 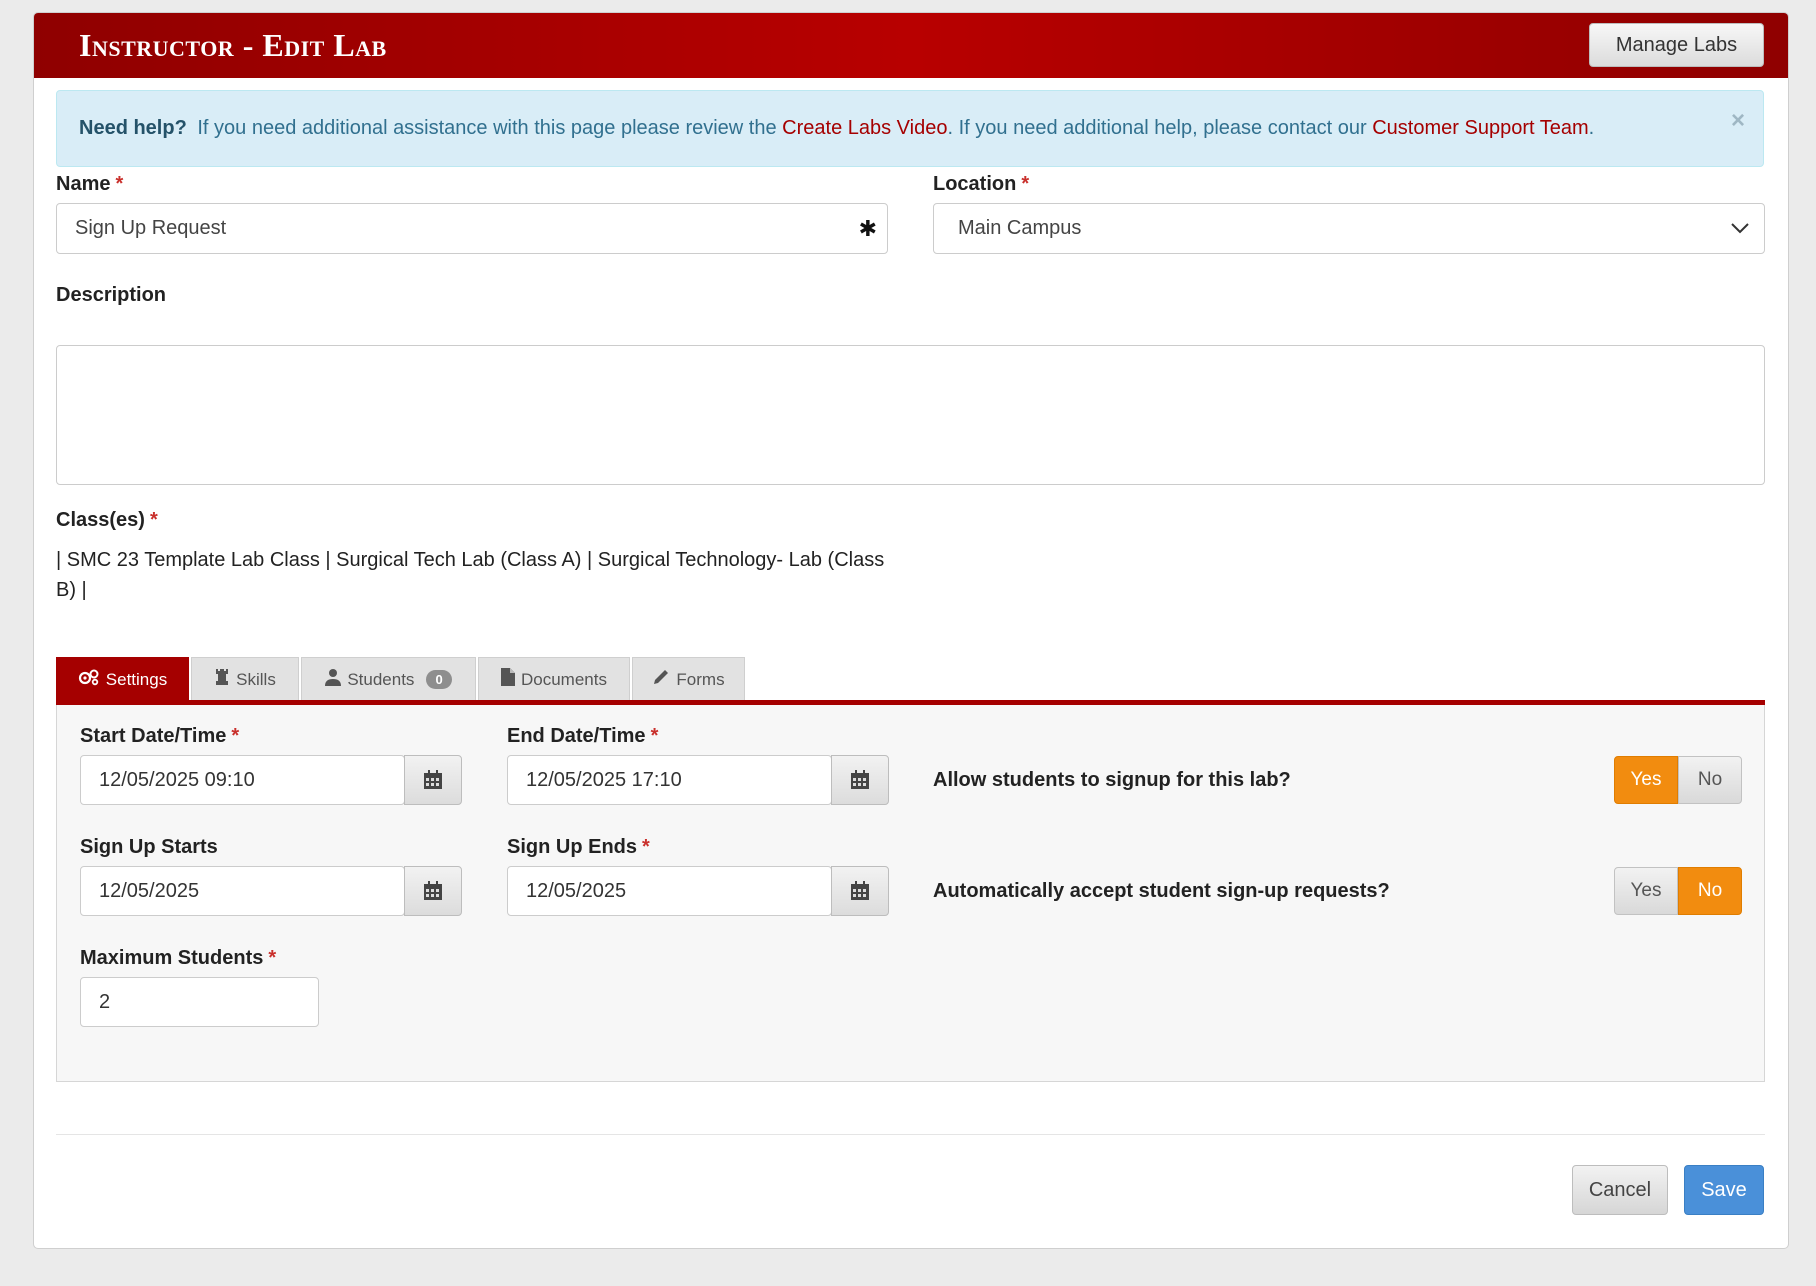 I want to click on save-button: Save, so click(x=1724, y=1190).